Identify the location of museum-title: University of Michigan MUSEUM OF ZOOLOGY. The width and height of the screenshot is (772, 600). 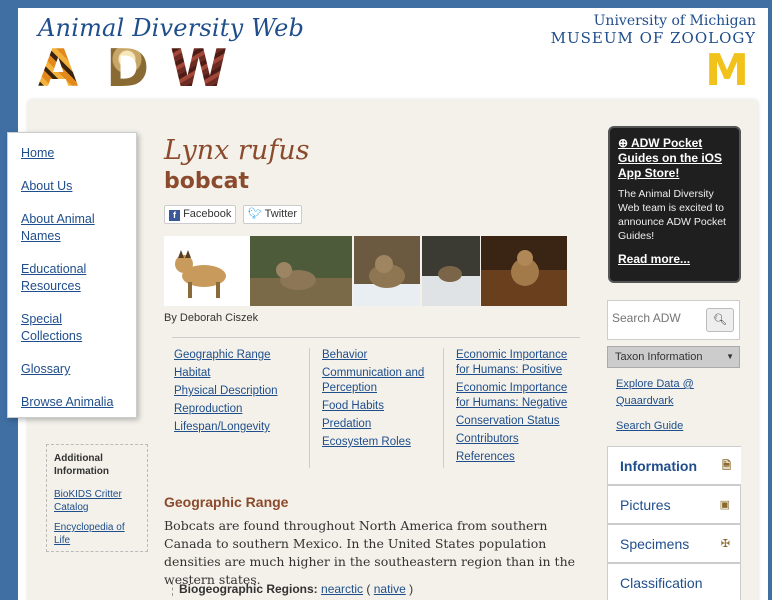
(653, 30).